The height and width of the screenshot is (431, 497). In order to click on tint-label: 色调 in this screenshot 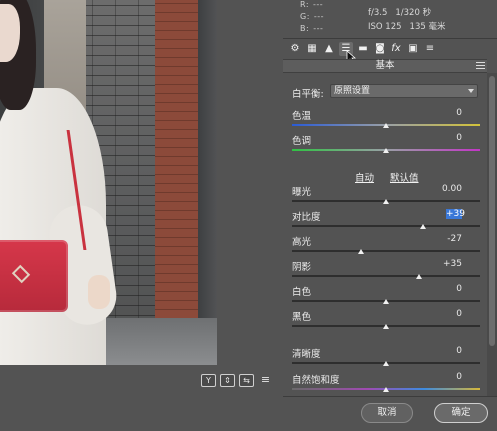, I will do `click(302, 141)`.